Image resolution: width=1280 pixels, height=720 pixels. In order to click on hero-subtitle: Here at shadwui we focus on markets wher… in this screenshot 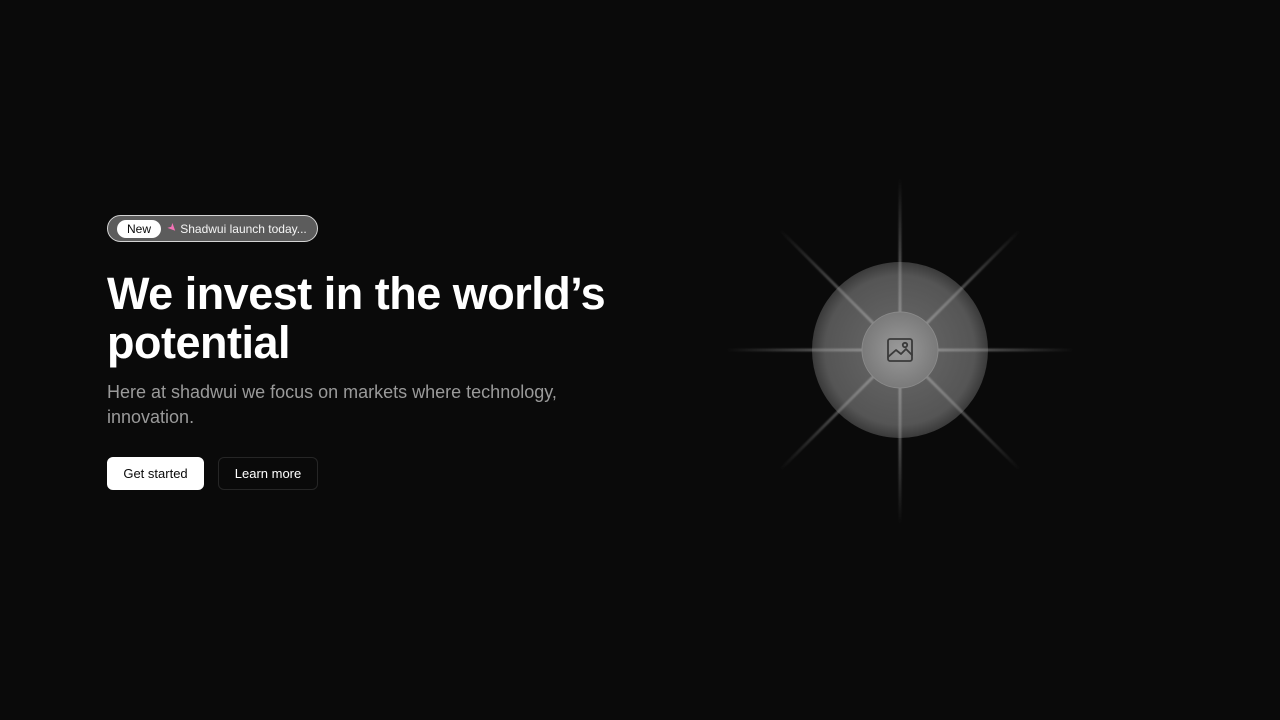, I will do `click(332, 404)`.